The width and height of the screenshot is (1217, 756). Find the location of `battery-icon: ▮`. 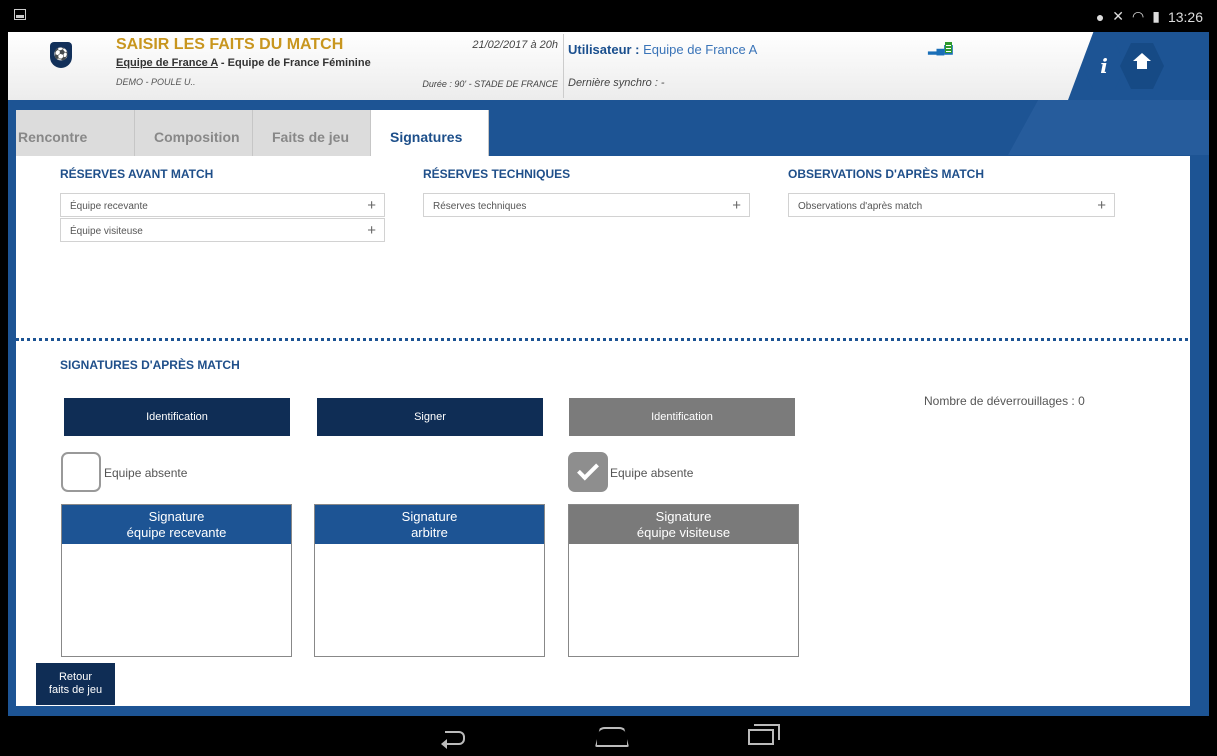

battery-icon: ▮ is located at coordinates (1156, 16).